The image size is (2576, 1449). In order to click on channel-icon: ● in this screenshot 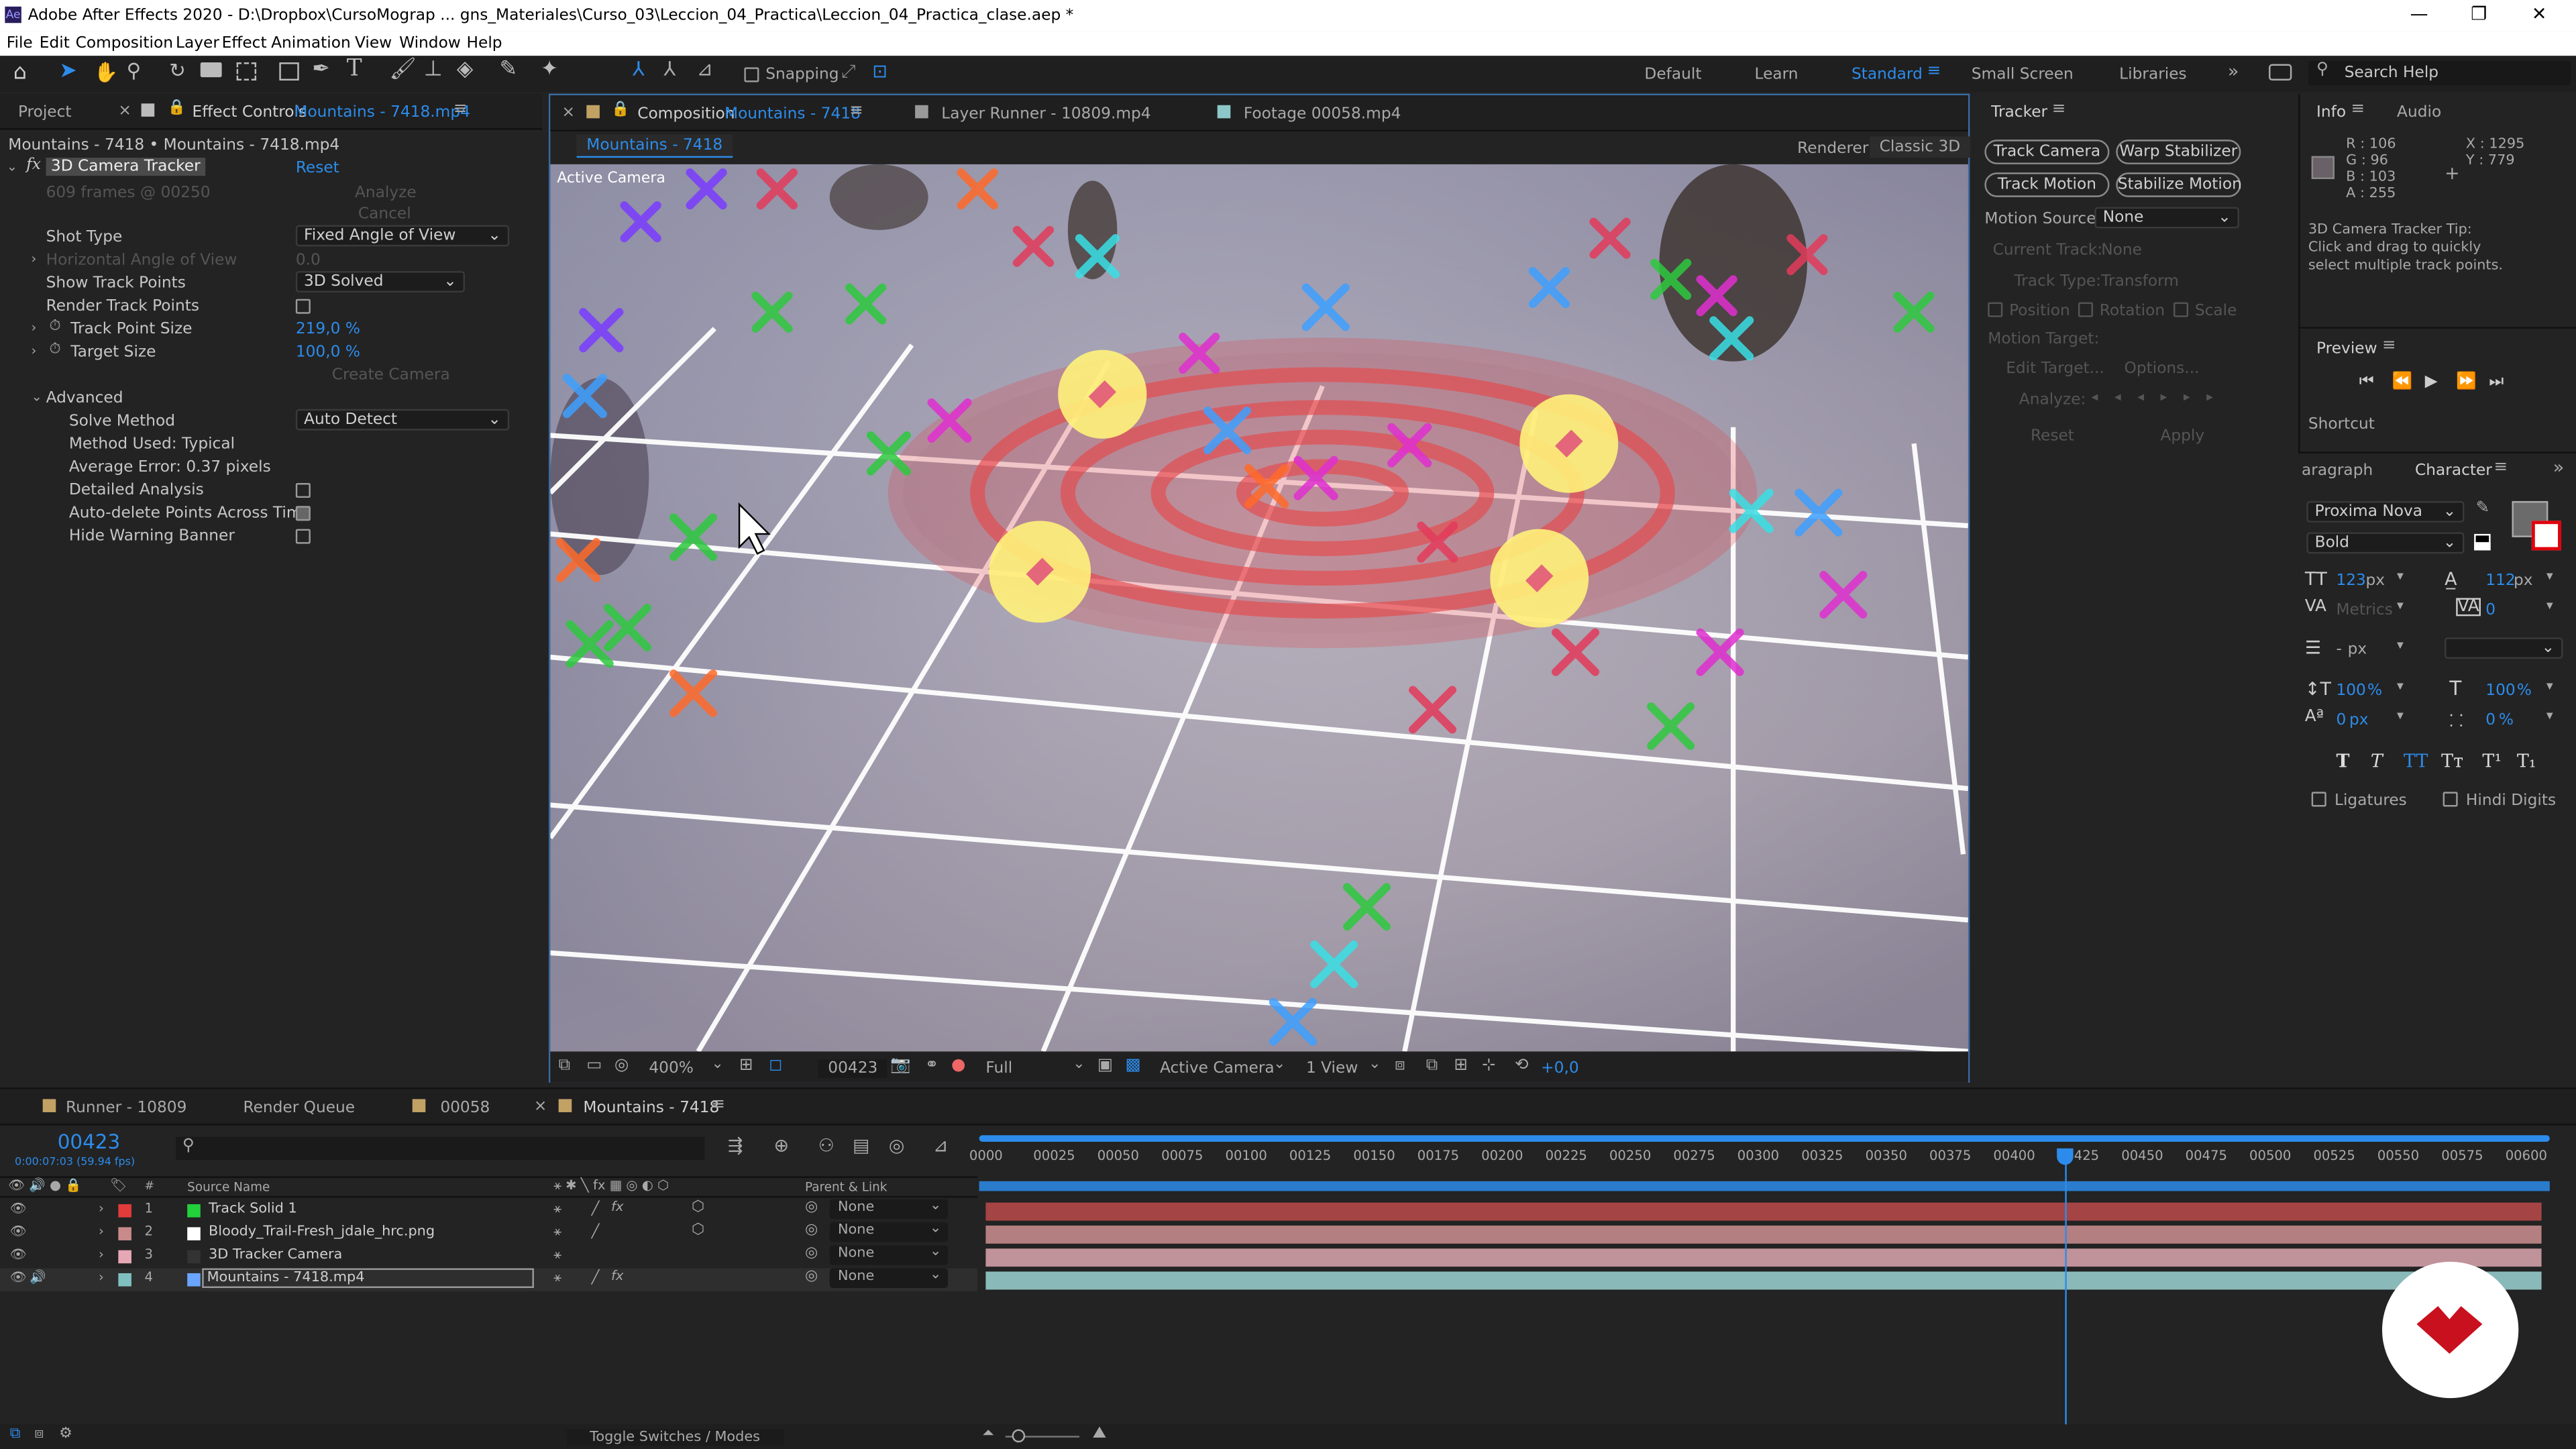, I will do `click(958, 1066)`.